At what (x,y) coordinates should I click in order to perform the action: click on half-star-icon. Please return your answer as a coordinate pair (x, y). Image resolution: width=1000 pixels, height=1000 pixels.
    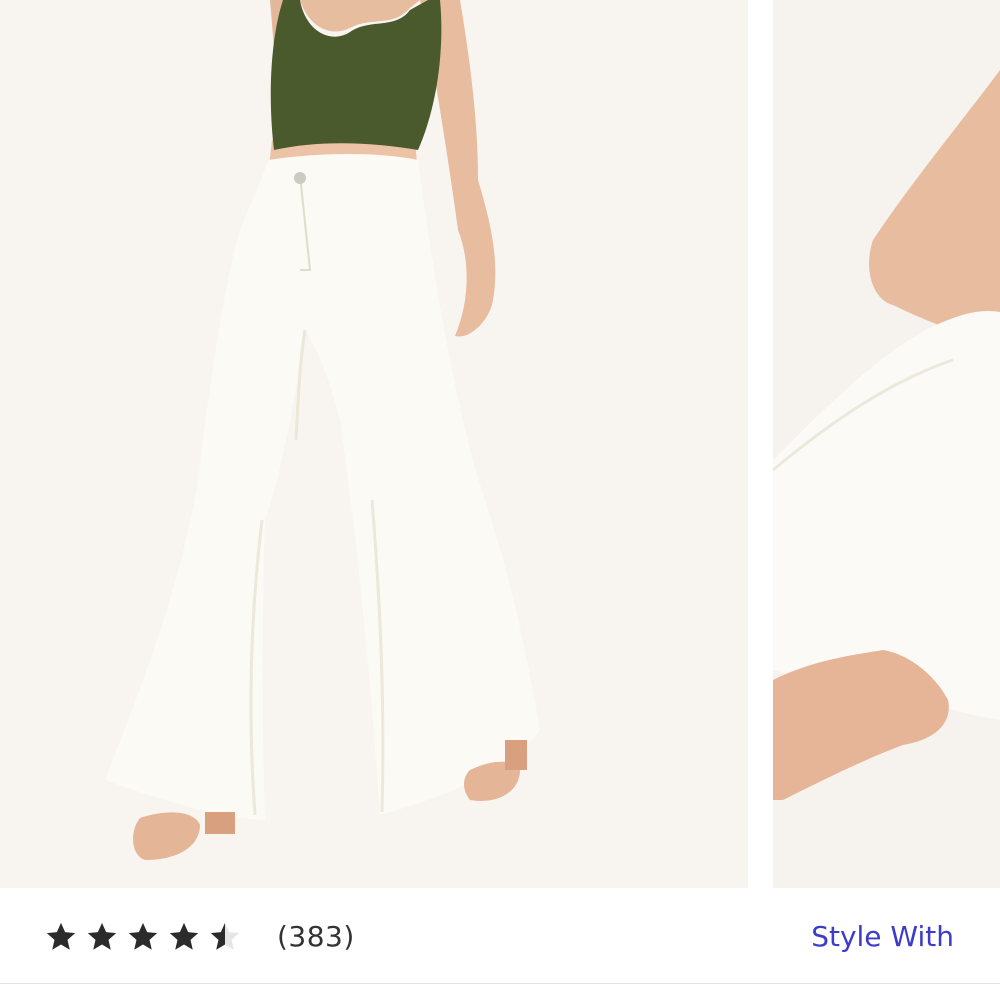
    Looking at the image, I should click on (225, 937).